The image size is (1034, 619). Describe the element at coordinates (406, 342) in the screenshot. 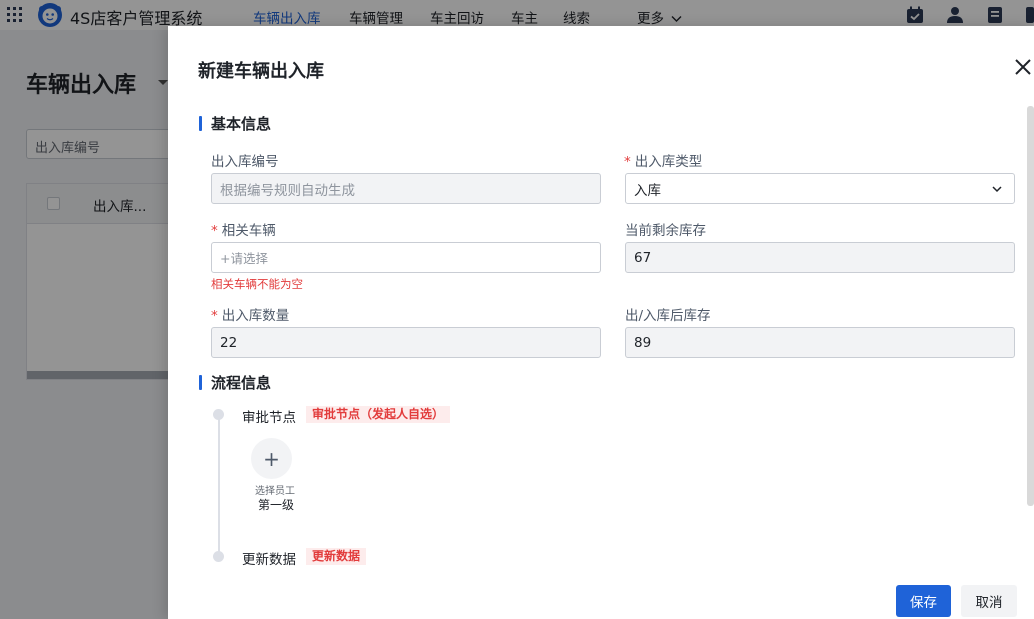

I see `quantity-field: 22` at that location.